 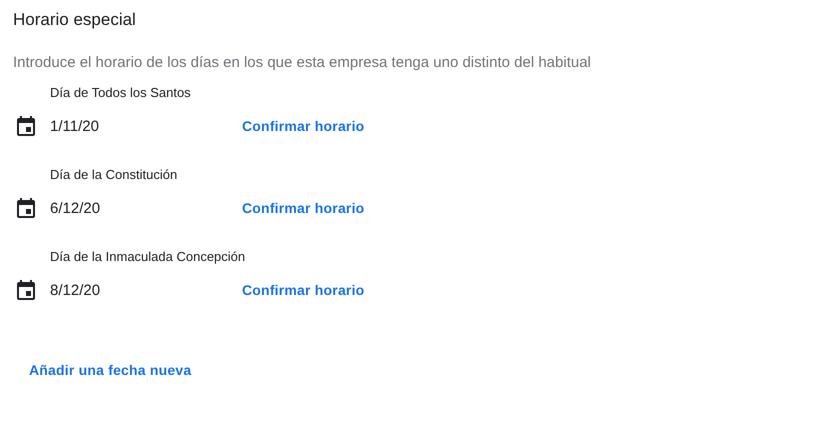 What do you see at coordinates (148, 257) in the screenshot?
I see `holiday-name: Día de la Inmaculada Concepción` at bounding box center [148, 257].